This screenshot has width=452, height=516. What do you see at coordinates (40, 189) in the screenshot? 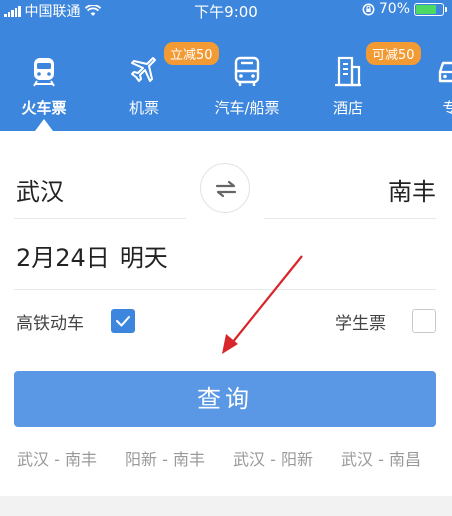
I see `from-station: 武汉` at bounding box center [40, 189].